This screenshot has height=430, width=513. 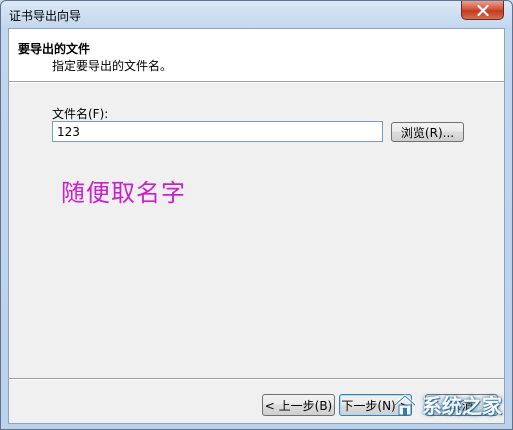 What do you see at coordinates (256, 379) in the screenshot?
I see `footer-divider` at bounding box center [256, 379].